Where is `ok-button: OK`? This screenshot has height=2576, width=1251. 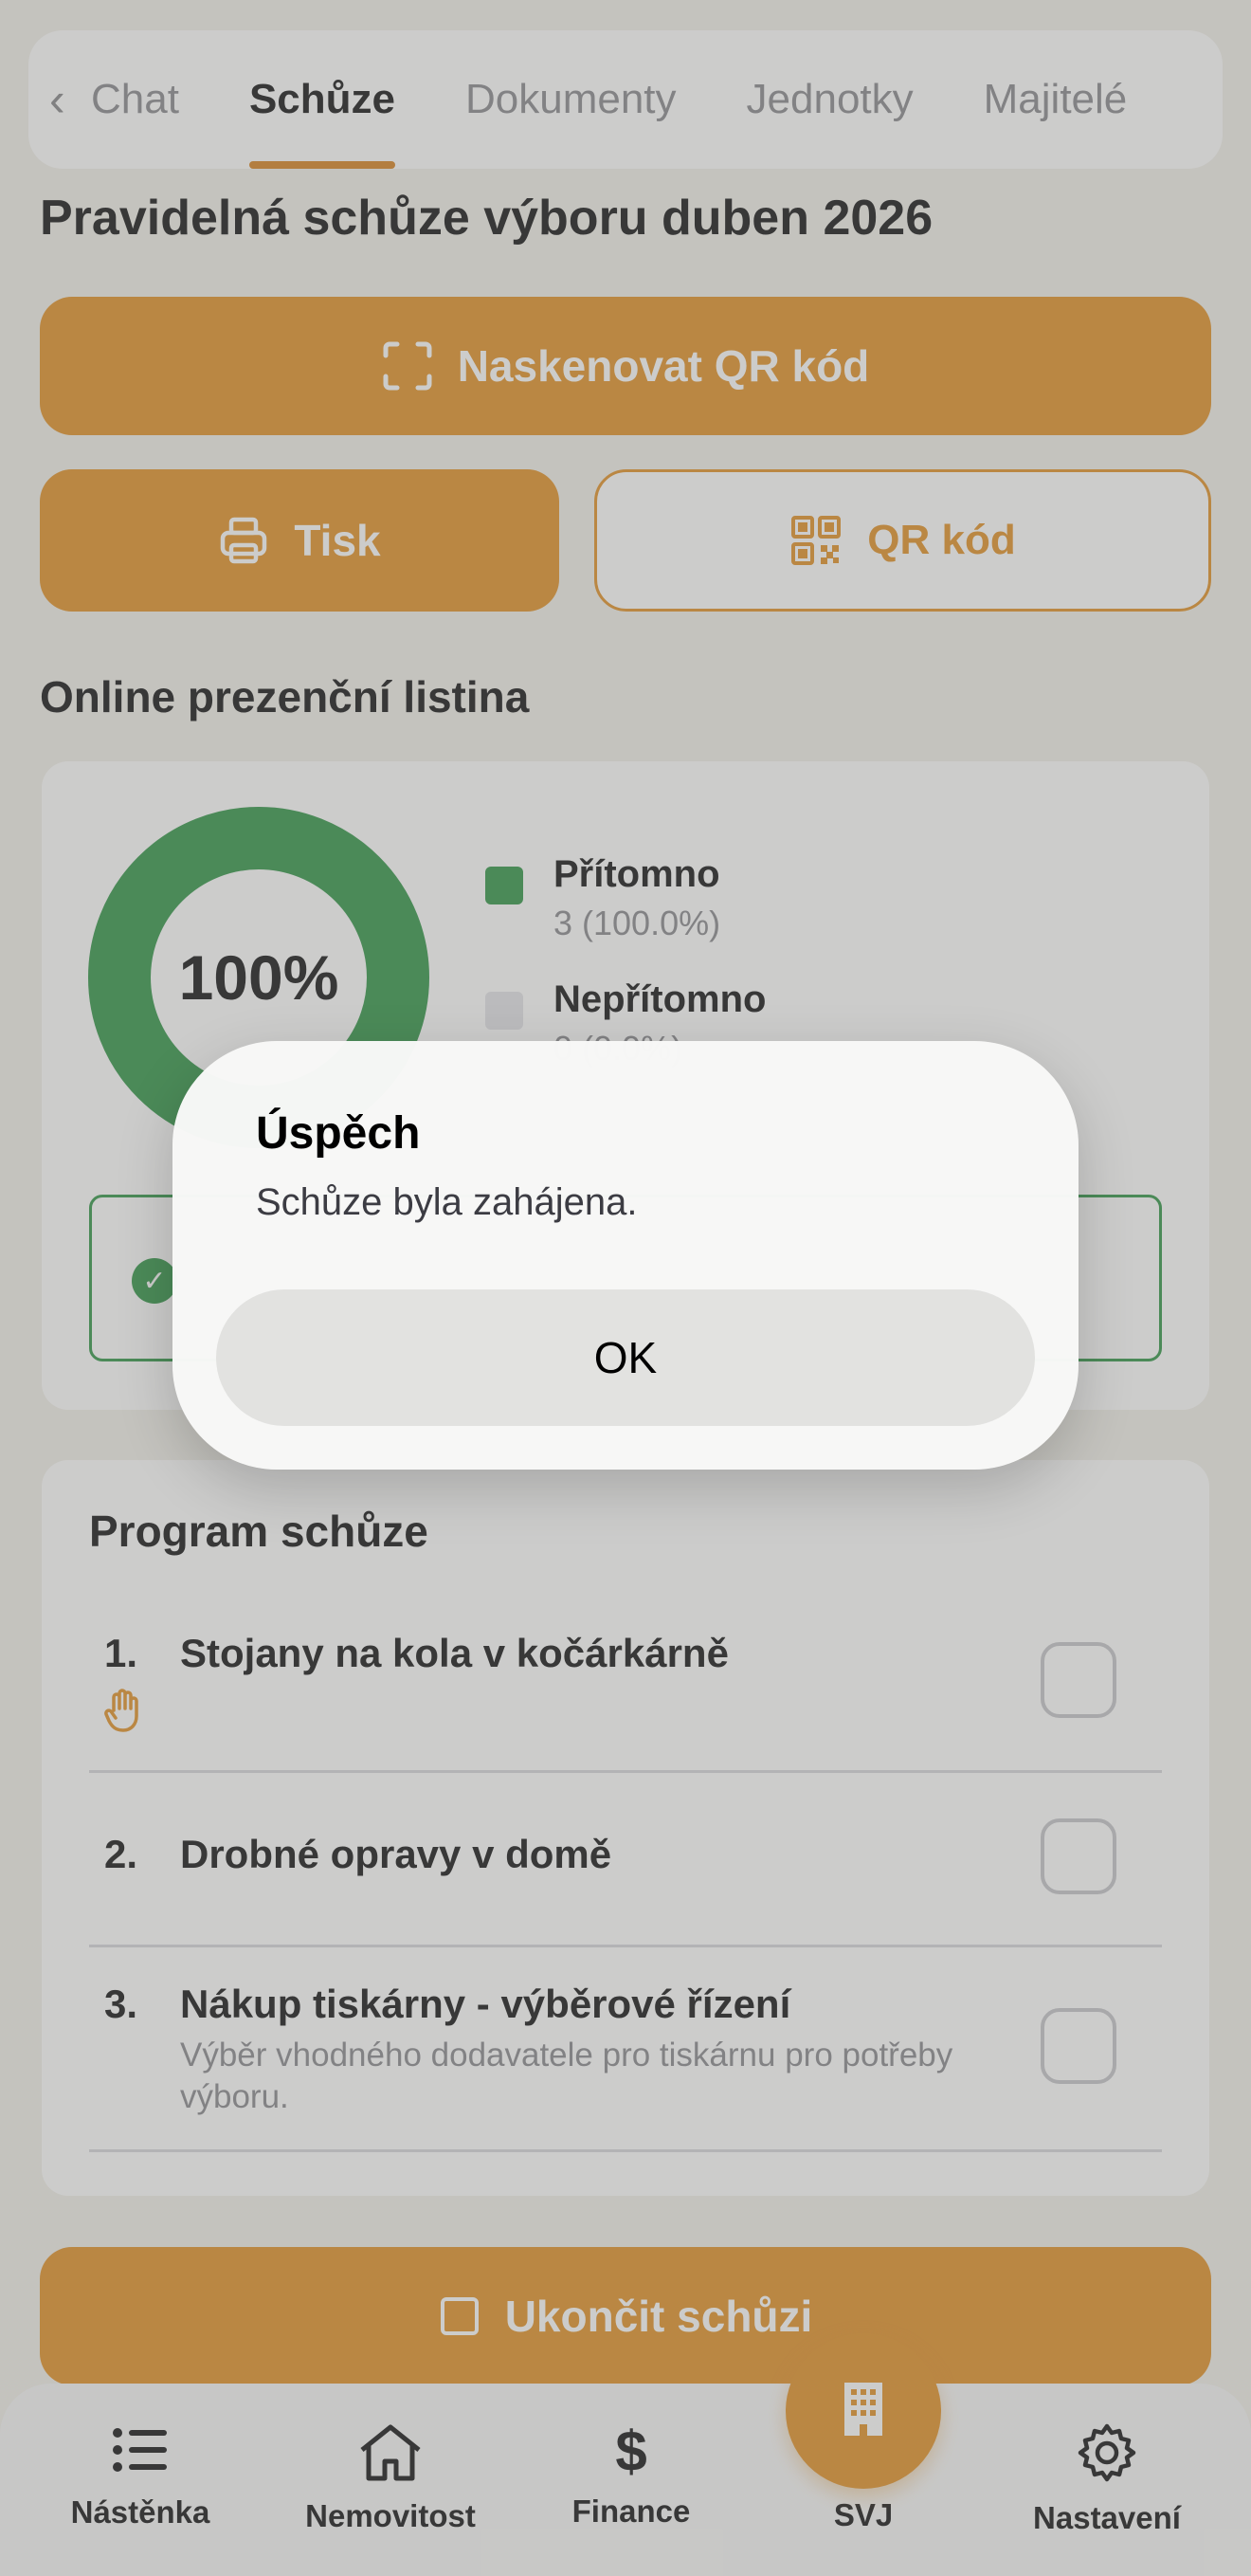
ok-button: OK is located at coordinates (626, 1357).